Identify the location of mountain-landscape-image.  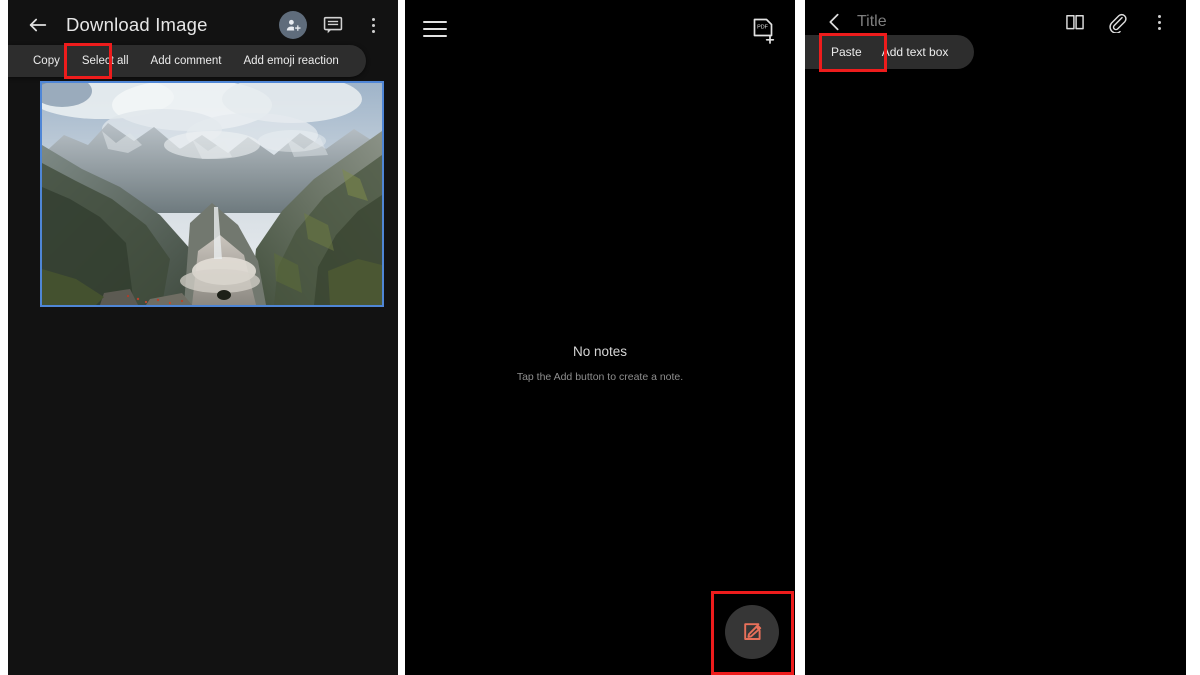
(212, 194).